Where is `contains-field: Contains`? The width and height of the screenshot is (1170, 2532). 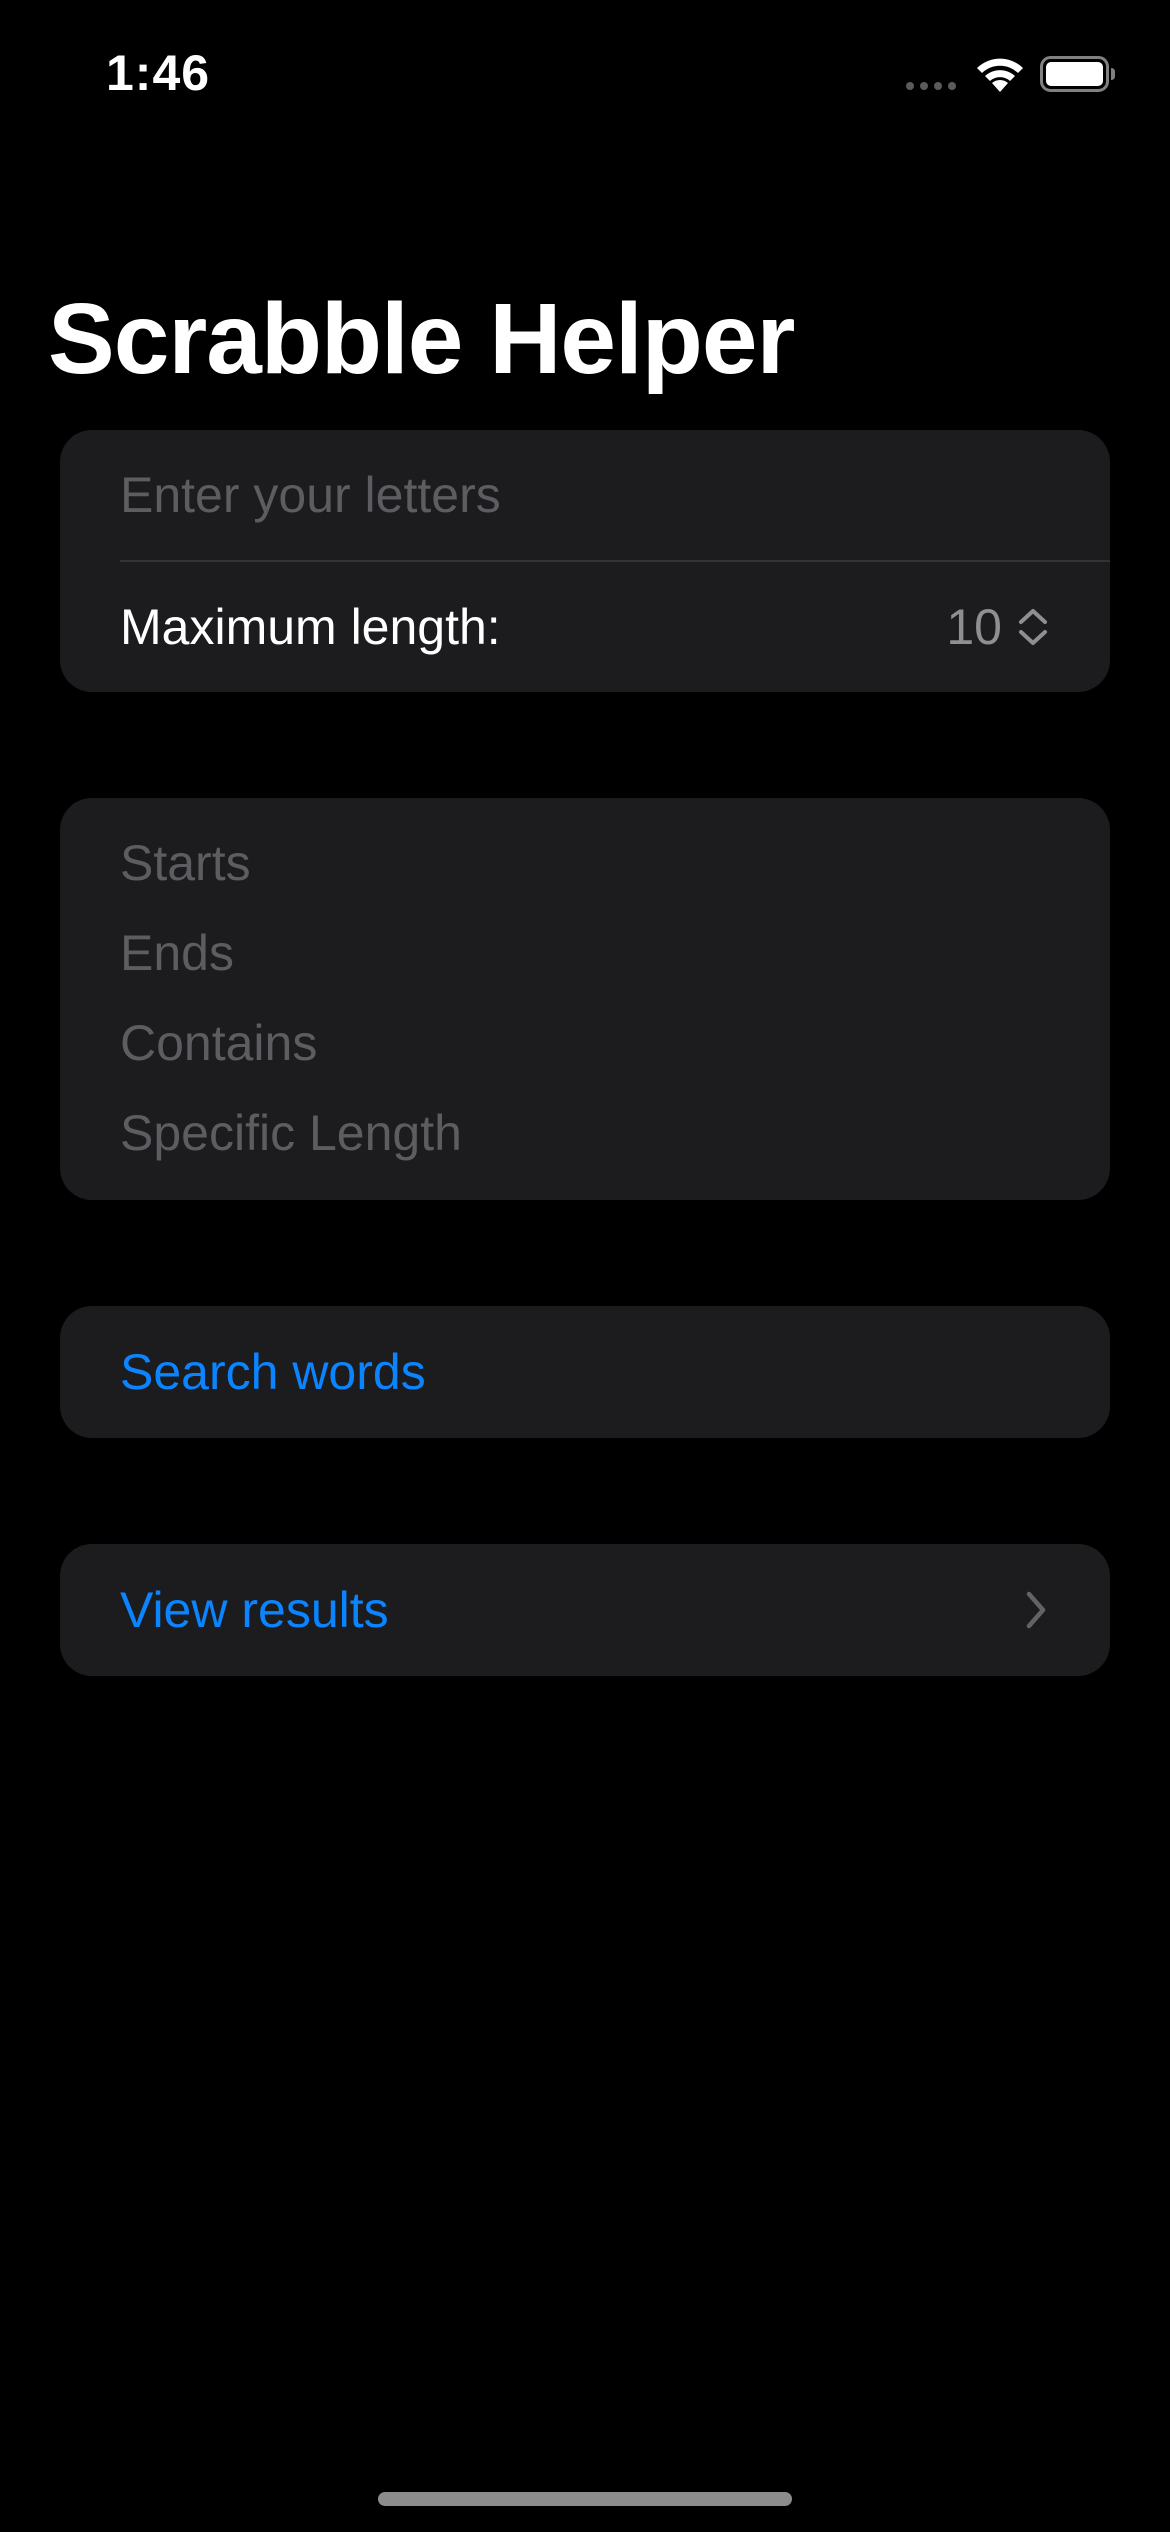 contains-field: Contains is located at coordinates (218, 1043).